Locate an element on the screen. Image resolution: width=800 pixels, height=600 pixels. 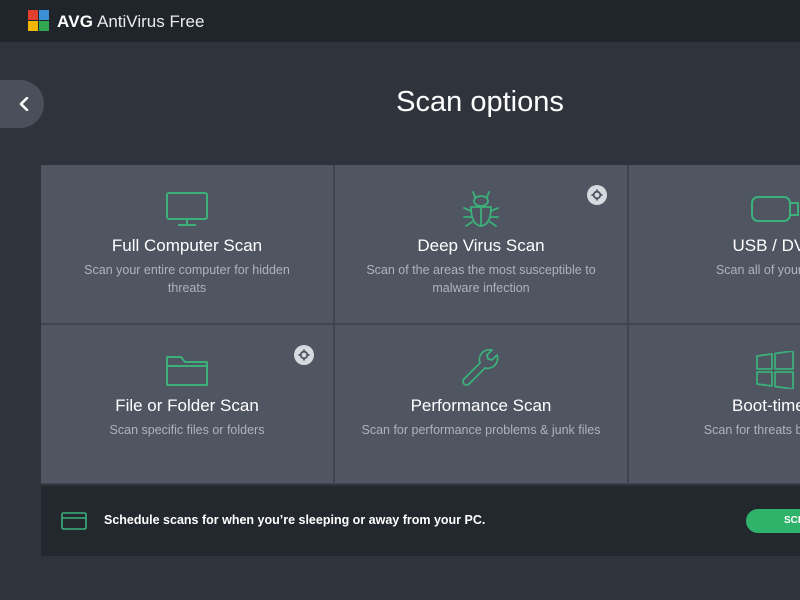
tile-description: Scan specific files or folders is located at coordinates (187, 430).